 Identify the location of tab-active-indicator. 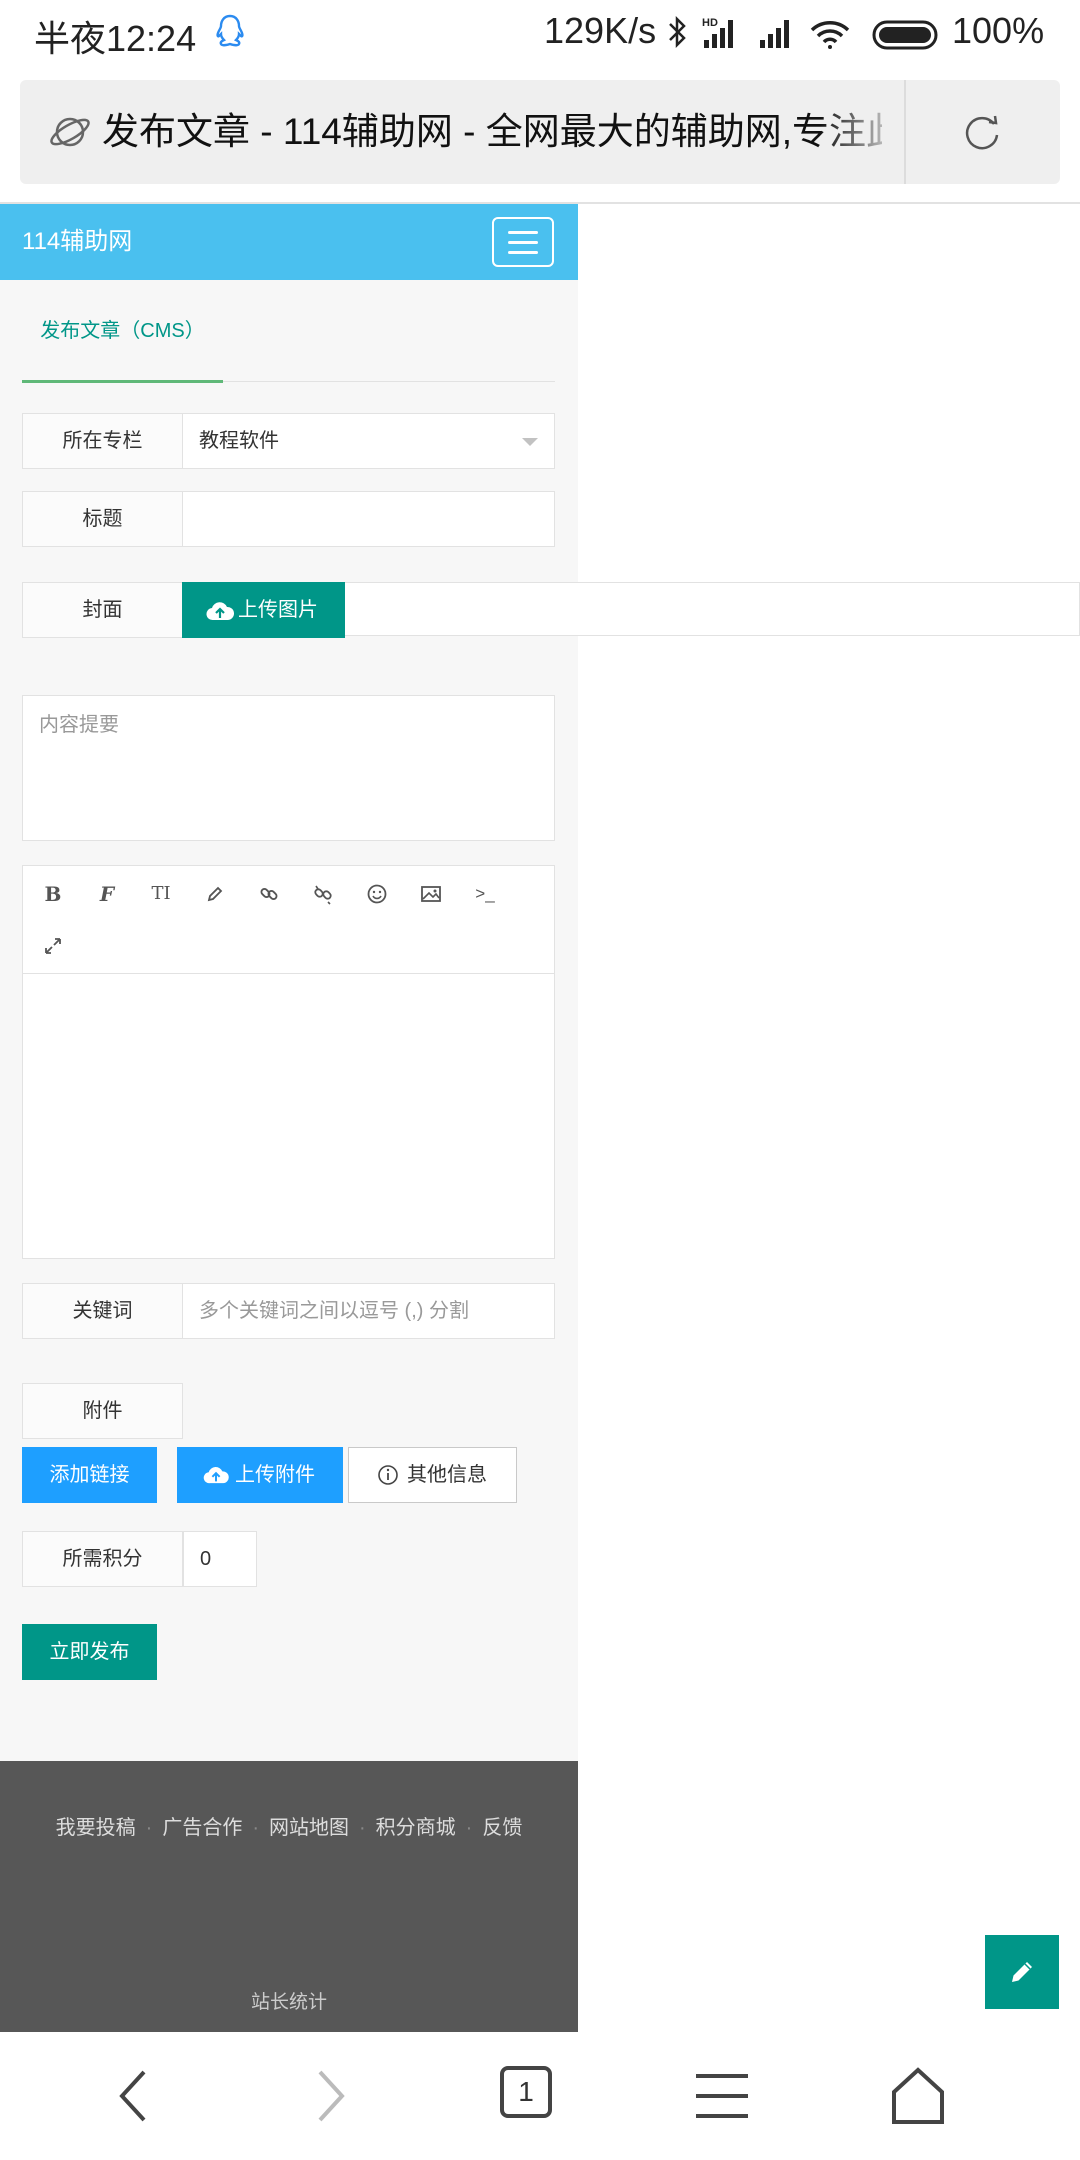
(122, 381).